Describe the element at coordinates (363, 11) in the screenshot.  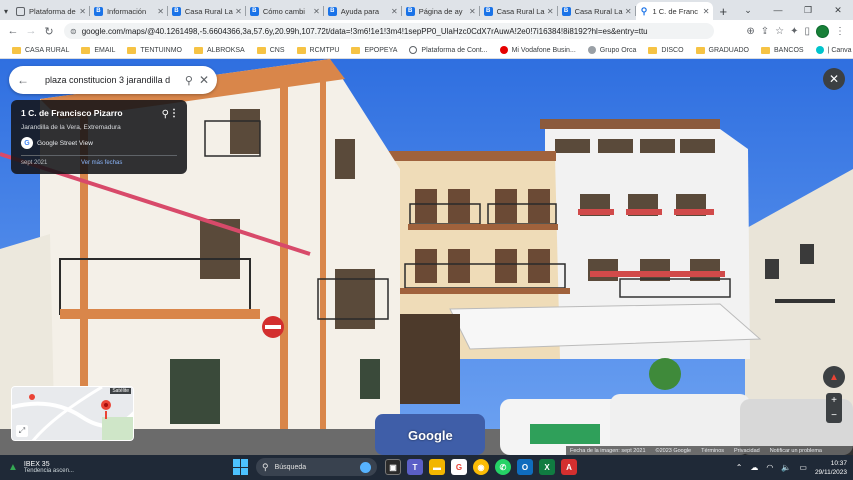
I see `browser-tab: B Ayuda para ✕` at that location.